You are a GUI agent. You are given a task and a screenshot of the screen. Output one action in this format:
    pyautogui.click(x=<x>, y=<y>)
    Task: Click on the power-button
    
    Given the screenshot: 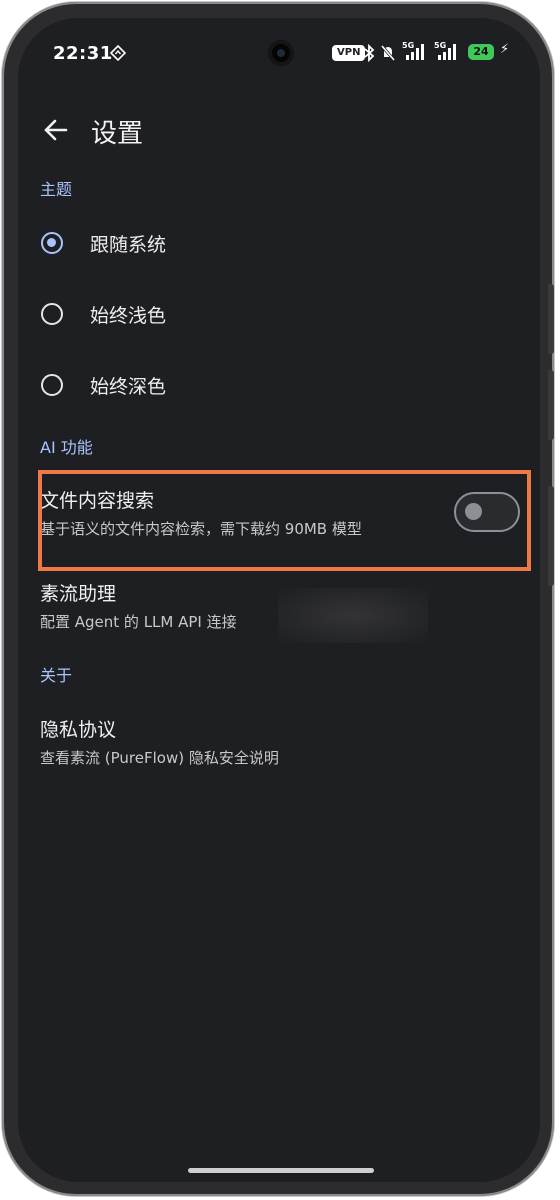 What is the action you would take?
    pyautogui.click(x=551, y=536)
    